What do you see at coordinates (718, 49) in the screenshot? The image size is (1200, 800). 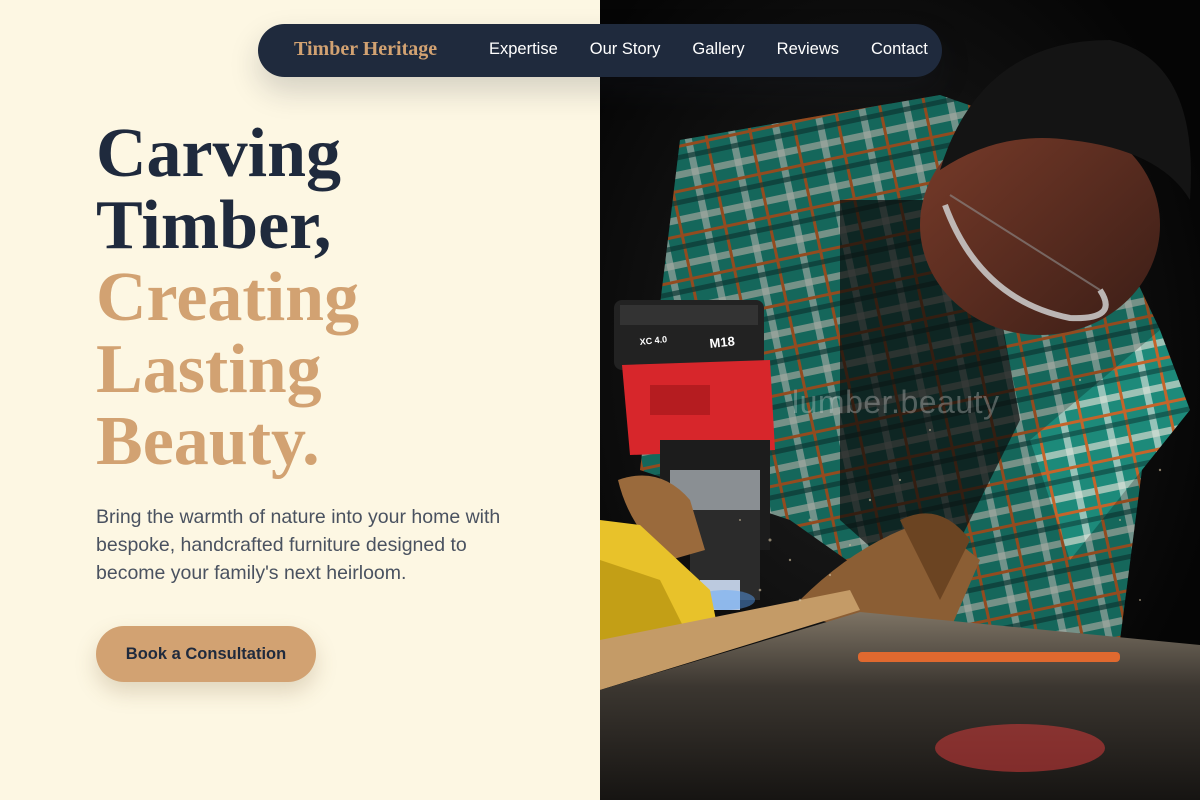 I see `nav-link-gallery: Gallery` at bounding box center [718, 49].